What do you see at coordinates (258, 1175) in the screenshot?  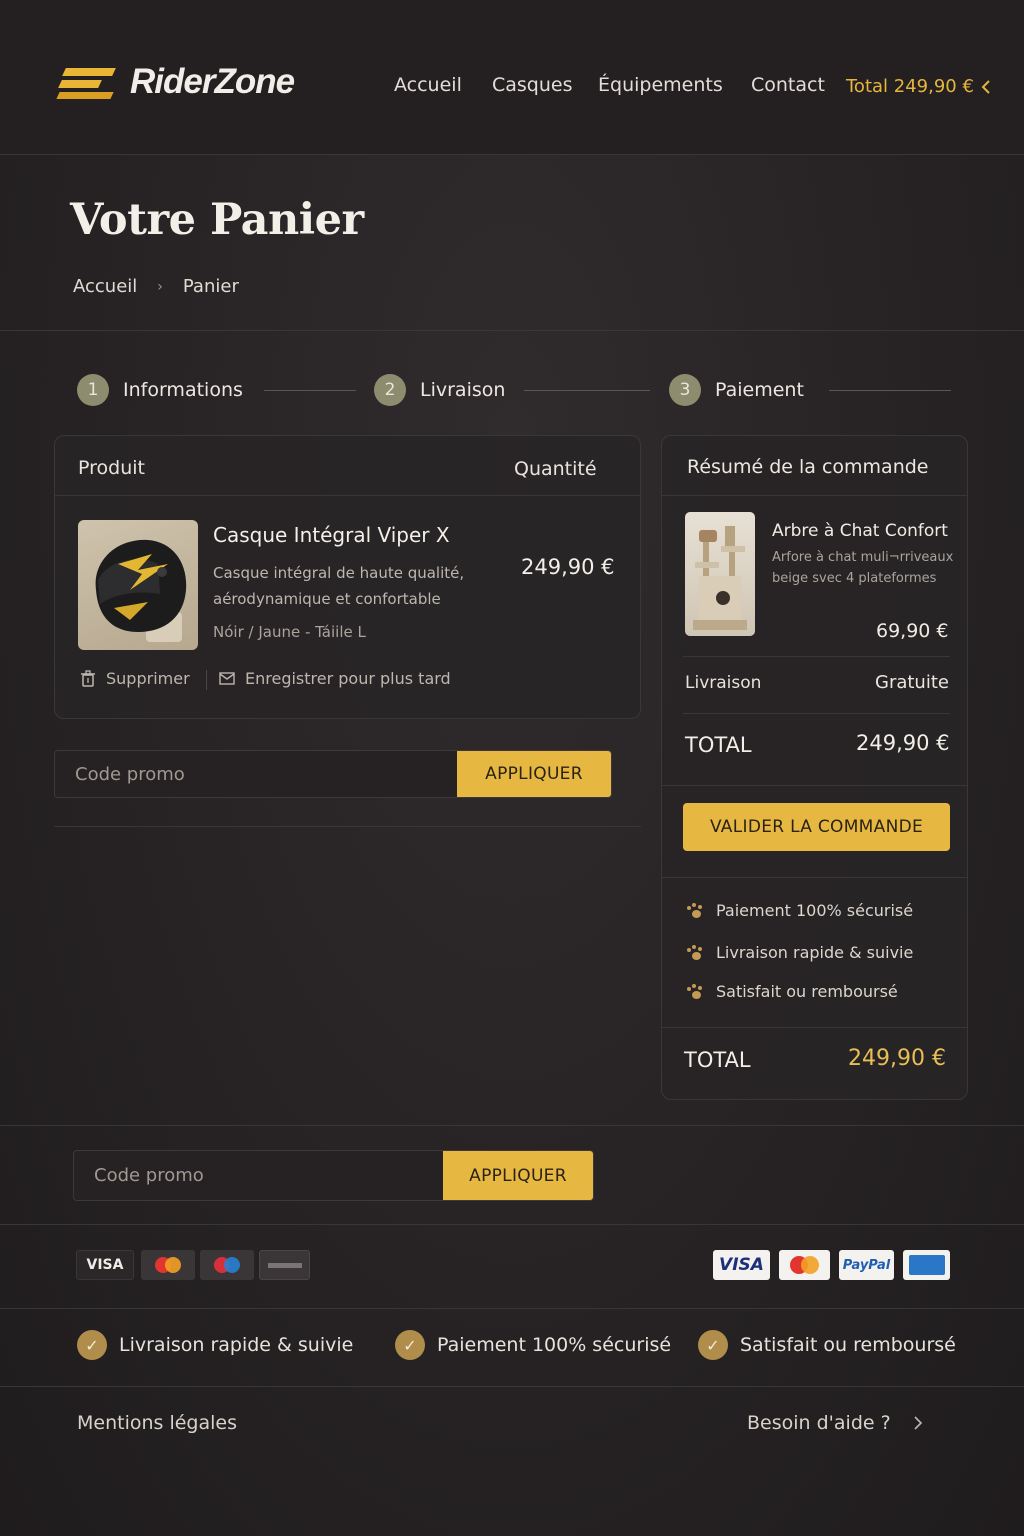 I see `promo-code-input-secondary` at bounding box center [258, 1175].